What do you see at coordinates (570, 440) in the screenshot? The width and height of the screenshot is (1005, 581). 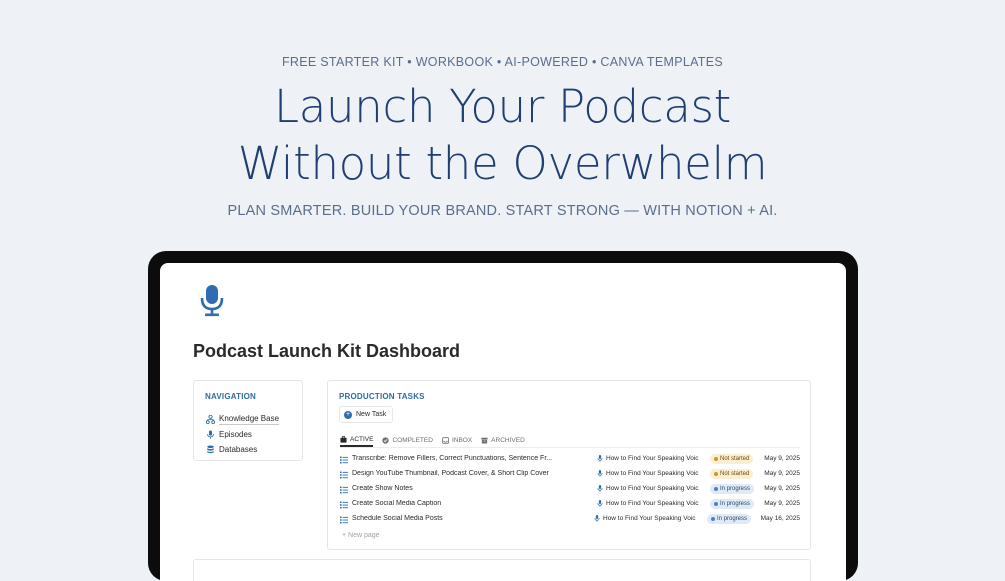 I see `task-view-tabs: ACTIVE COMPLETED INBOX ARCHIVED` at bounding box center [570, 440].